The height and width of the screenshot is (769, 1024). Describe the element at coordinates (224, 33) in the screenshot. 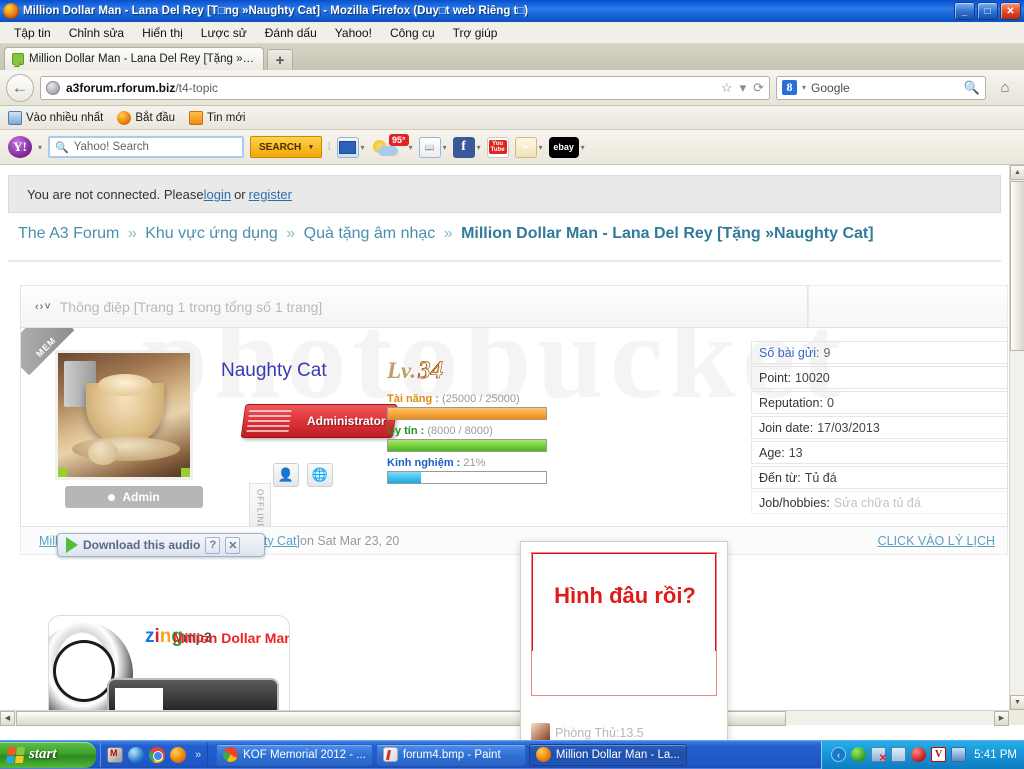

I see `menu-history: Lược sử` at that location.